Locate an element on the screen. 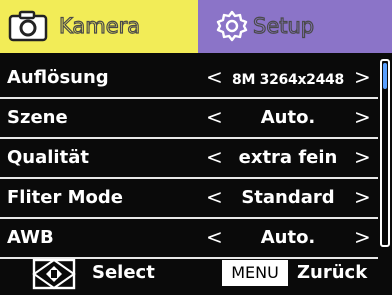 Image resolution: width=392 pixels, height=295 pixels. gear-icon is located at coordinates (232, 28).